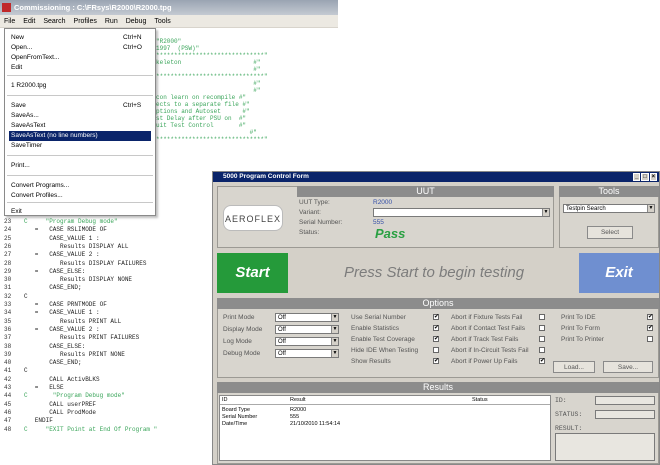  I want to click on editor-title: Commissioning : C:\FRsys\R2000\R2000.tpg, so click(93, 7).